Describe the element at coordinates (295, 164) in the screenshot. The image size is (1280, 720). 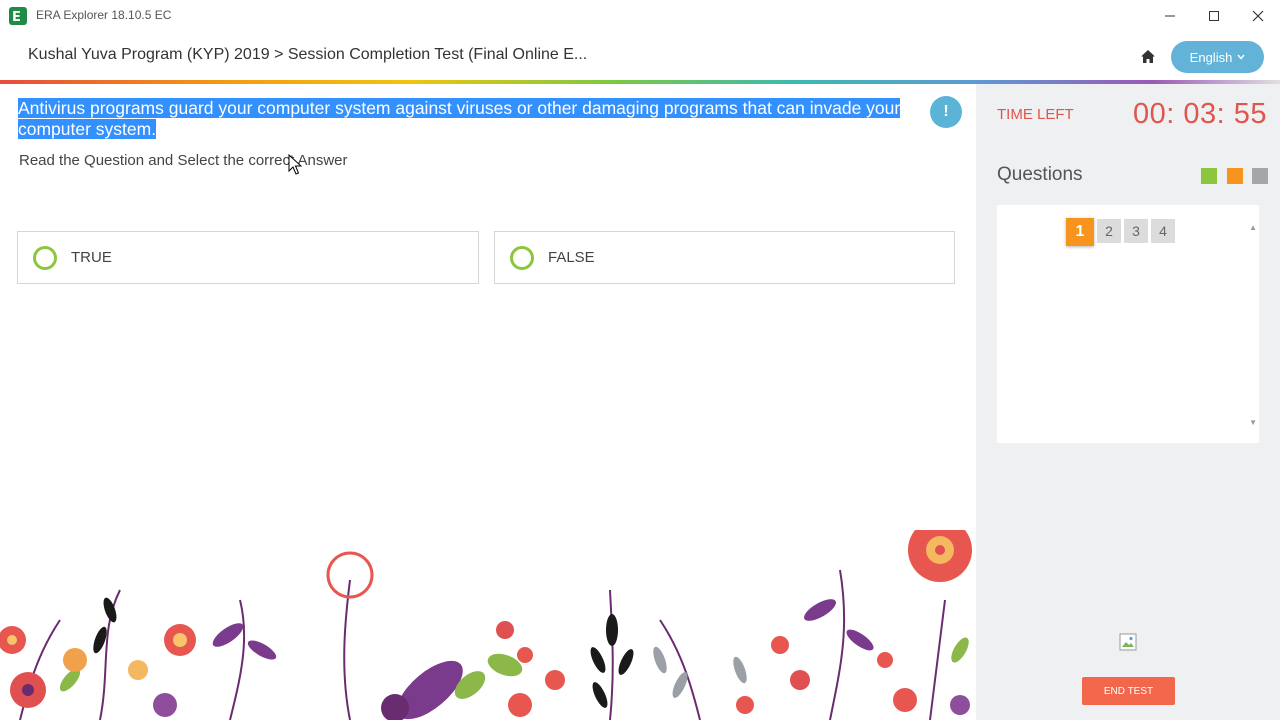
I see `mouse-cursor-icon` at that location.